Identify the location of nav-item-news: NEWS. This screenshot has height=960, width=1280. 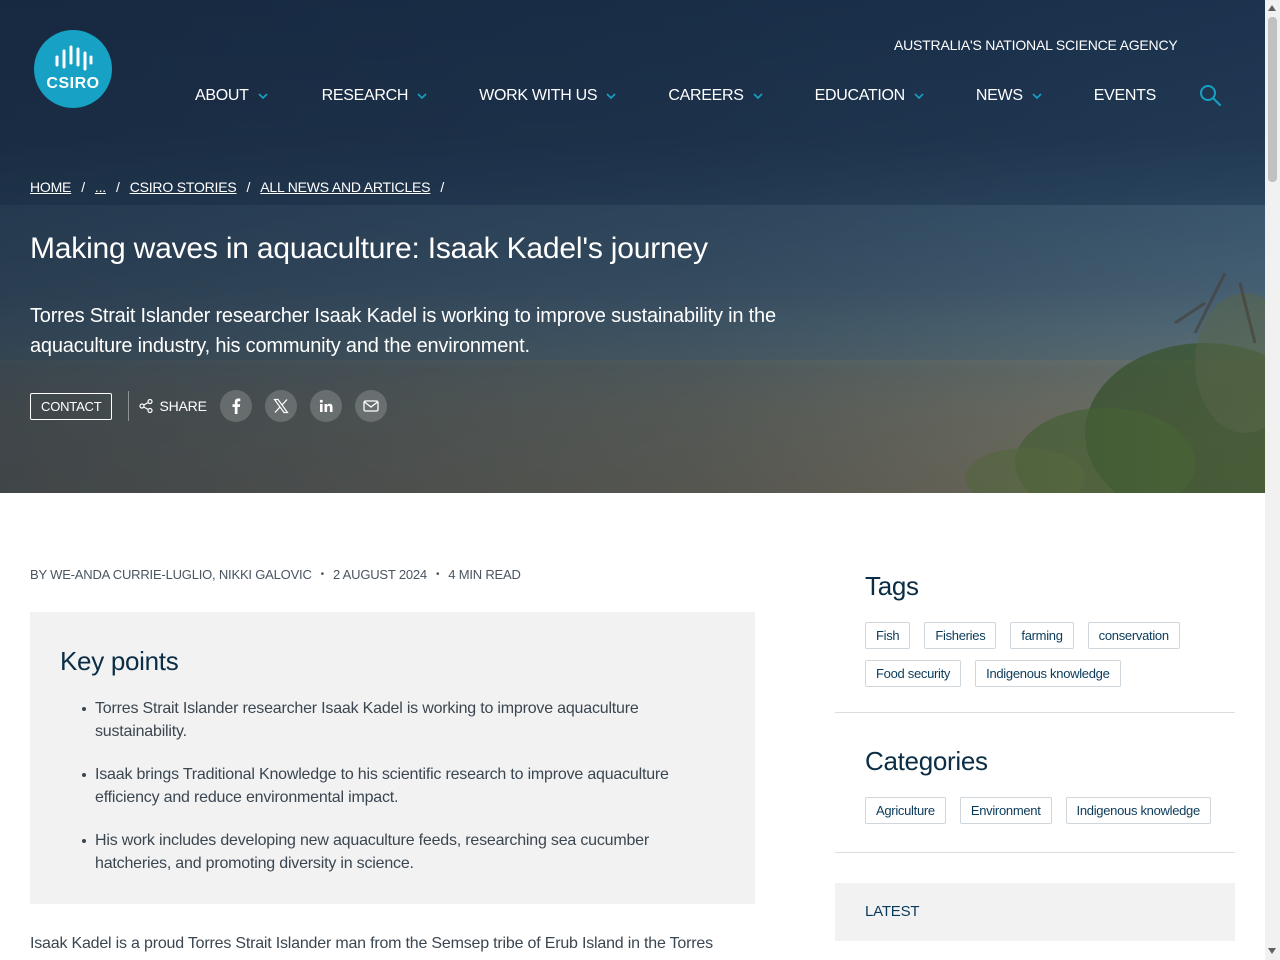
(1009, 96).